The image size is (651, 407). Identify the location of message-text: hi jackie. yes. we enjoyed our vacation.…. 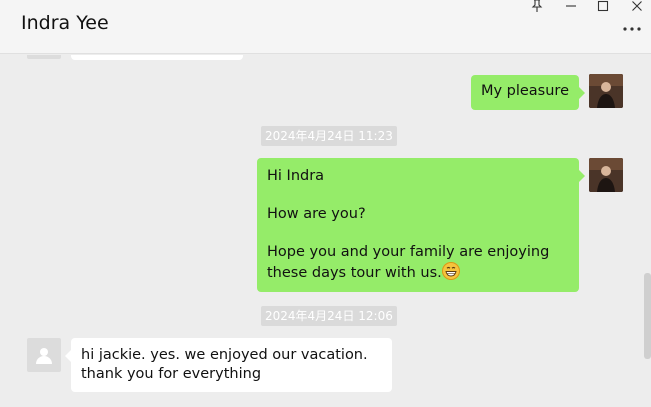
(224, 364).